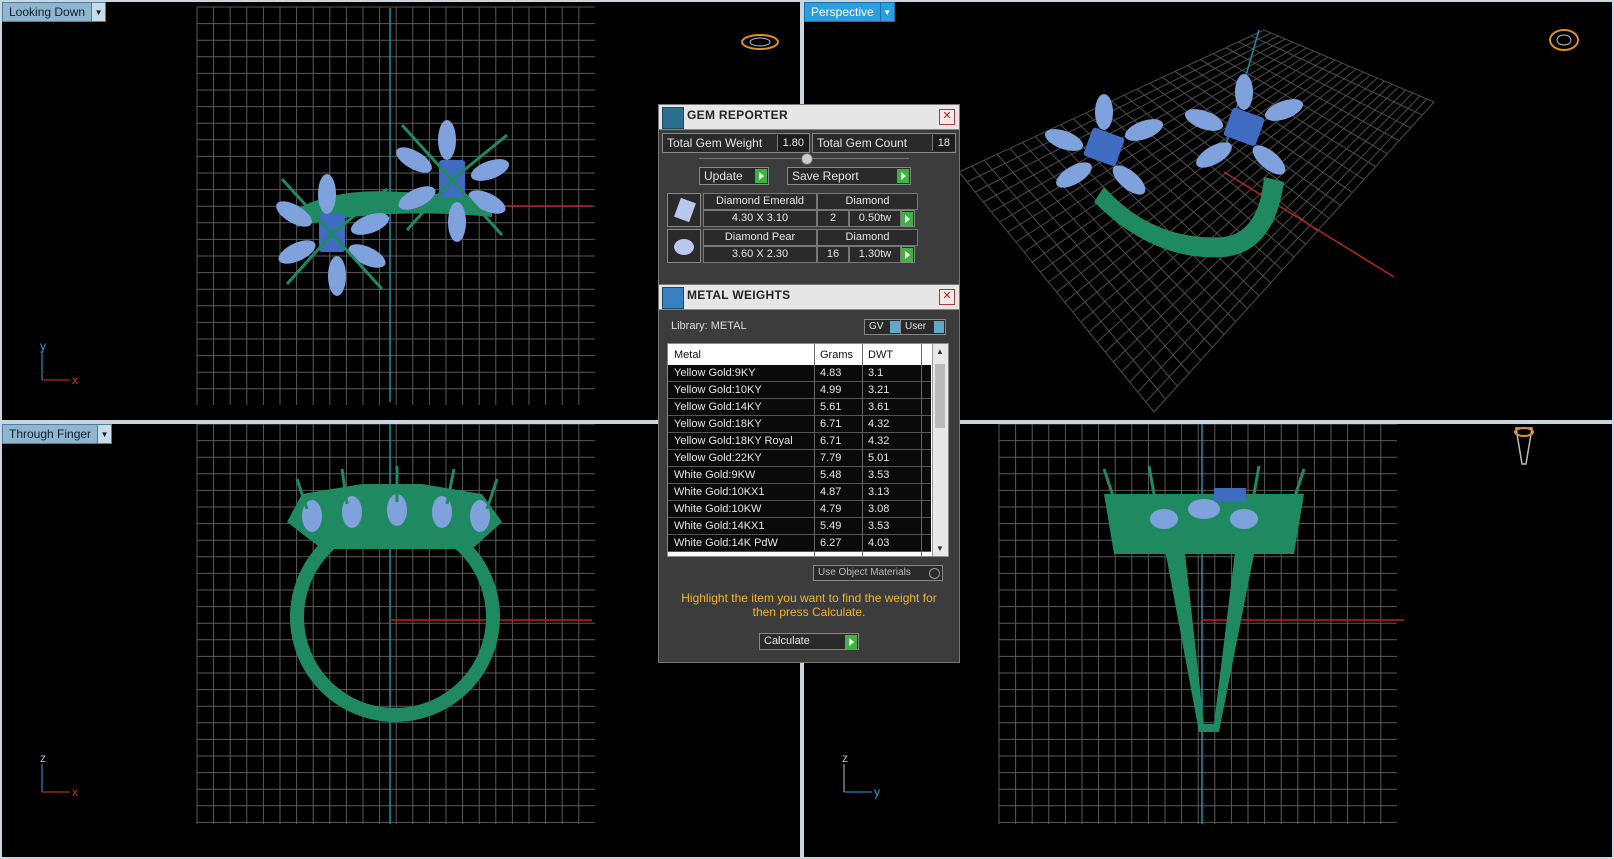 Image resolution: width=1614 pixels, height=859 pixels. I want to click on gem-count: 16, so click(833, 254).